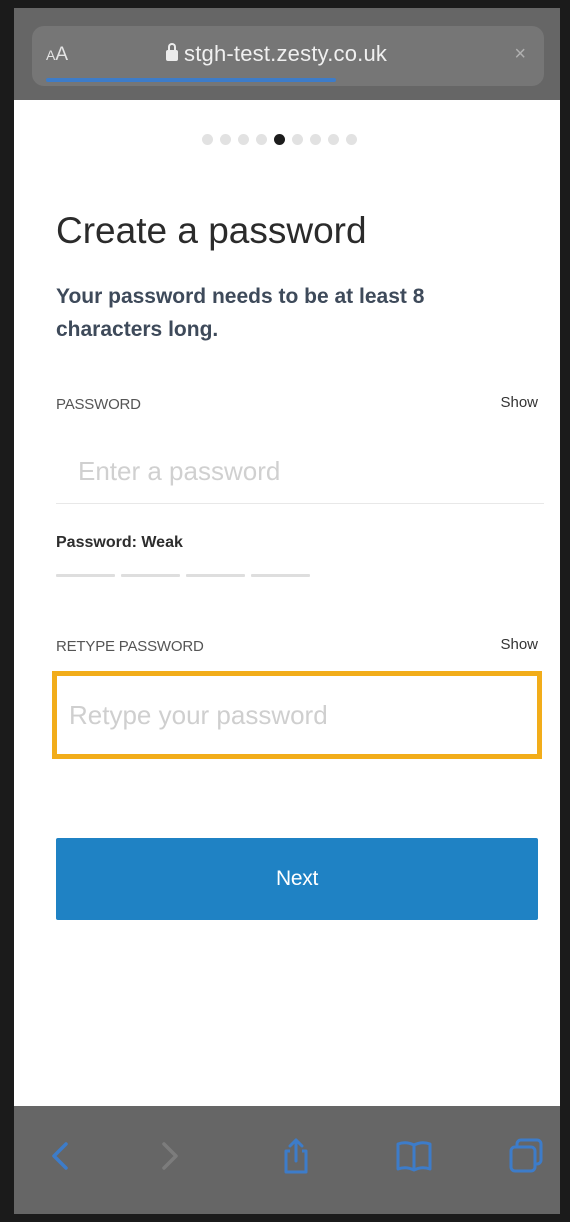  What do you see at coordinates (98, 404) in the screenshot?
I see `password-label: PASSWORD` at bounding box center [98, 404].